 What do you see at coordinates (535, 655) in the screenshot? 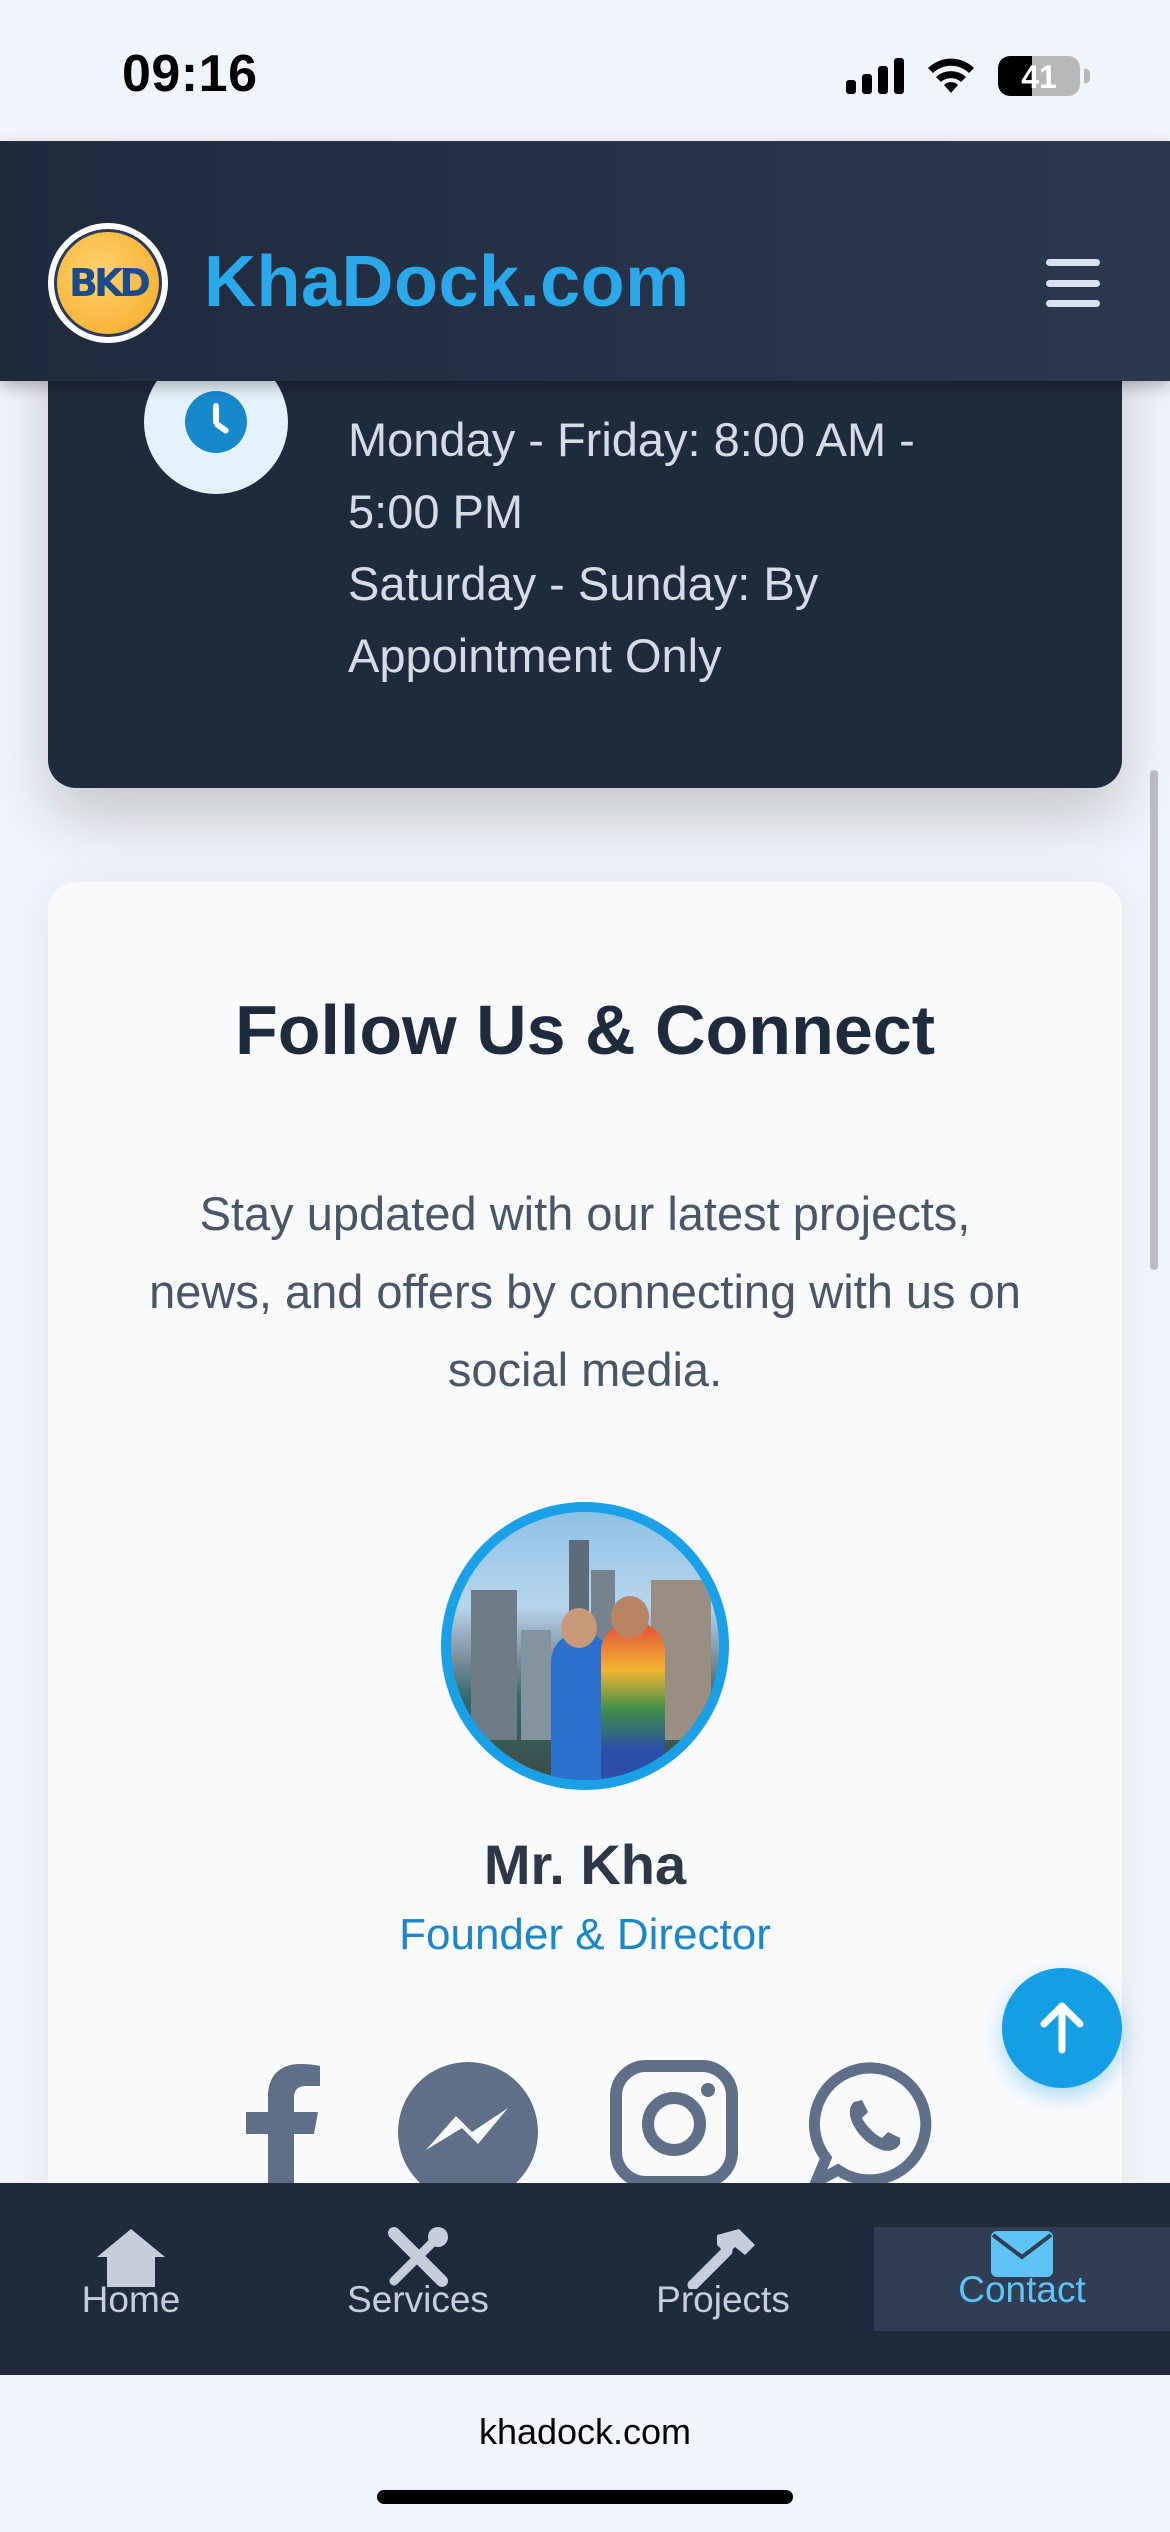
I see `hours-line: Appointment Only` at bounding box center [535, 655].